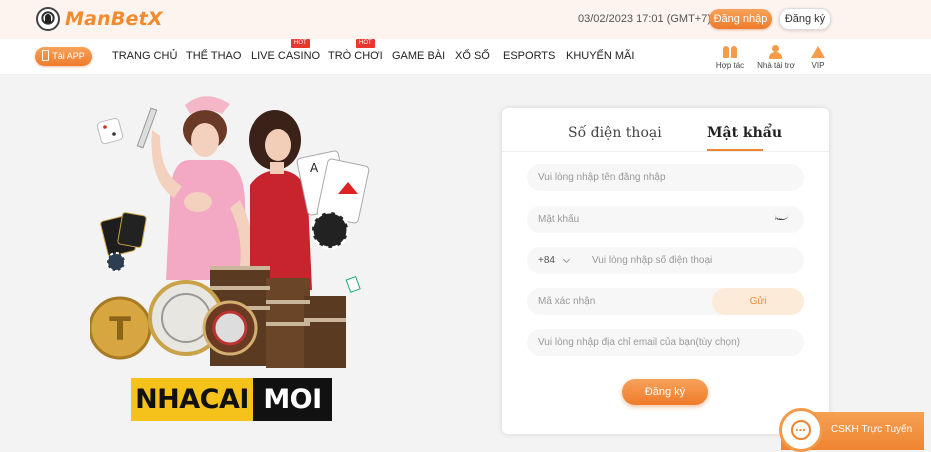 The width and height of the screenshot is (931, 452). I want to click on verification-code-field: Gửi, so click(665, 301).